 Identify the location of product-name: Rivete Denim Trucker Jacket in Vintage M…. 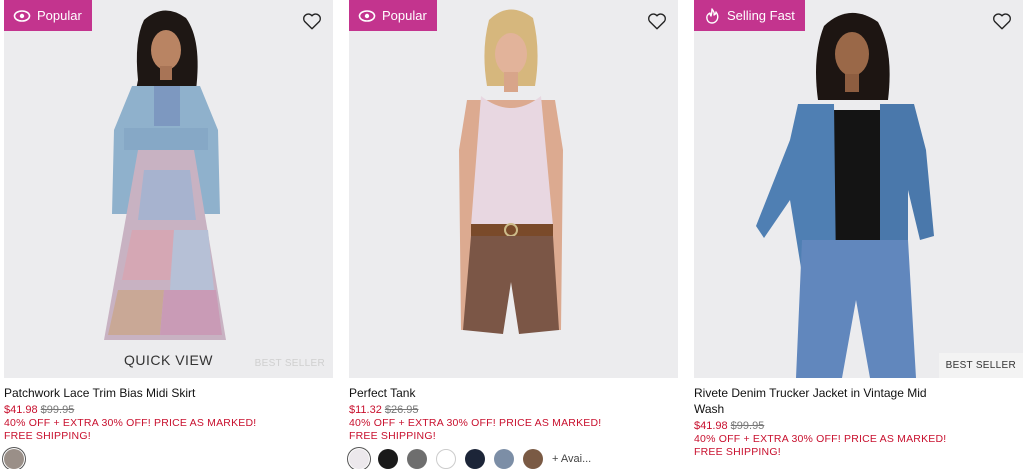
(824, 401).